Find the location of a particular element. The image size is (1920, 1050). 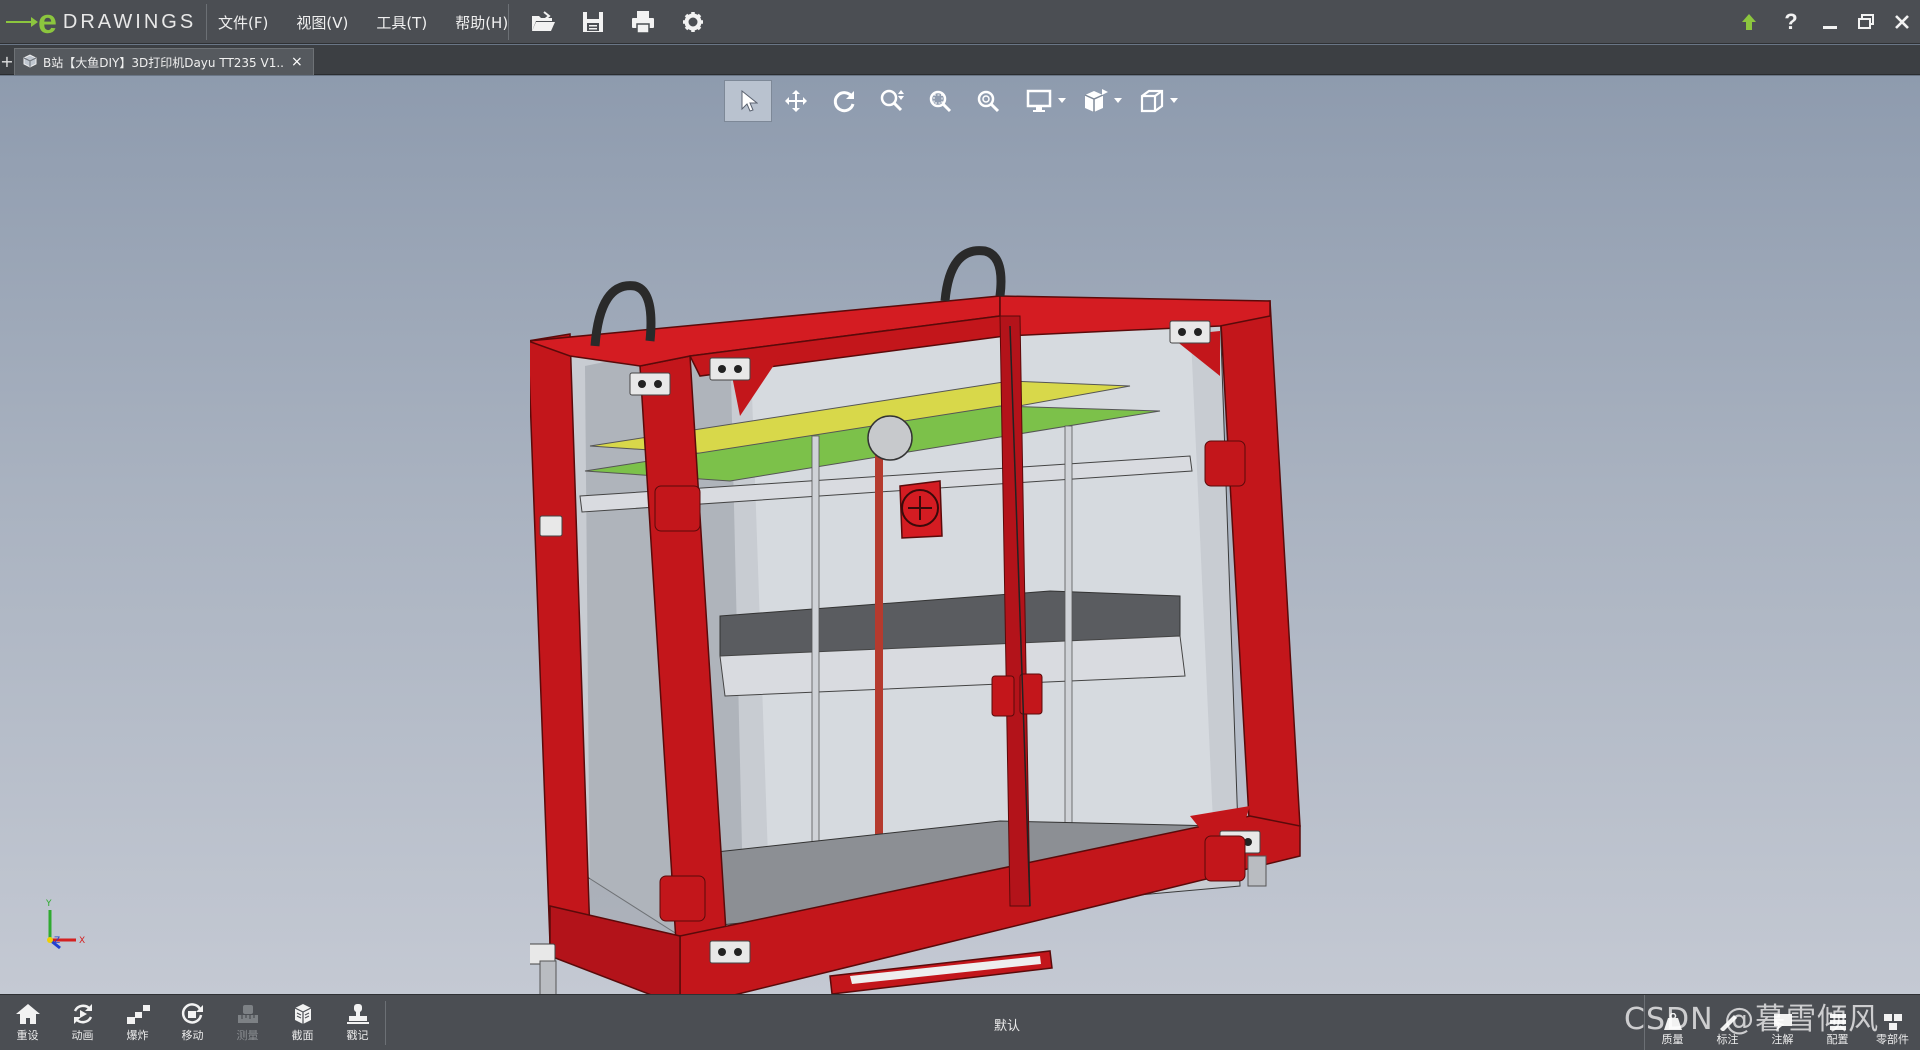

upgrade-arrow-icon is located at coordinates (1749, 22).